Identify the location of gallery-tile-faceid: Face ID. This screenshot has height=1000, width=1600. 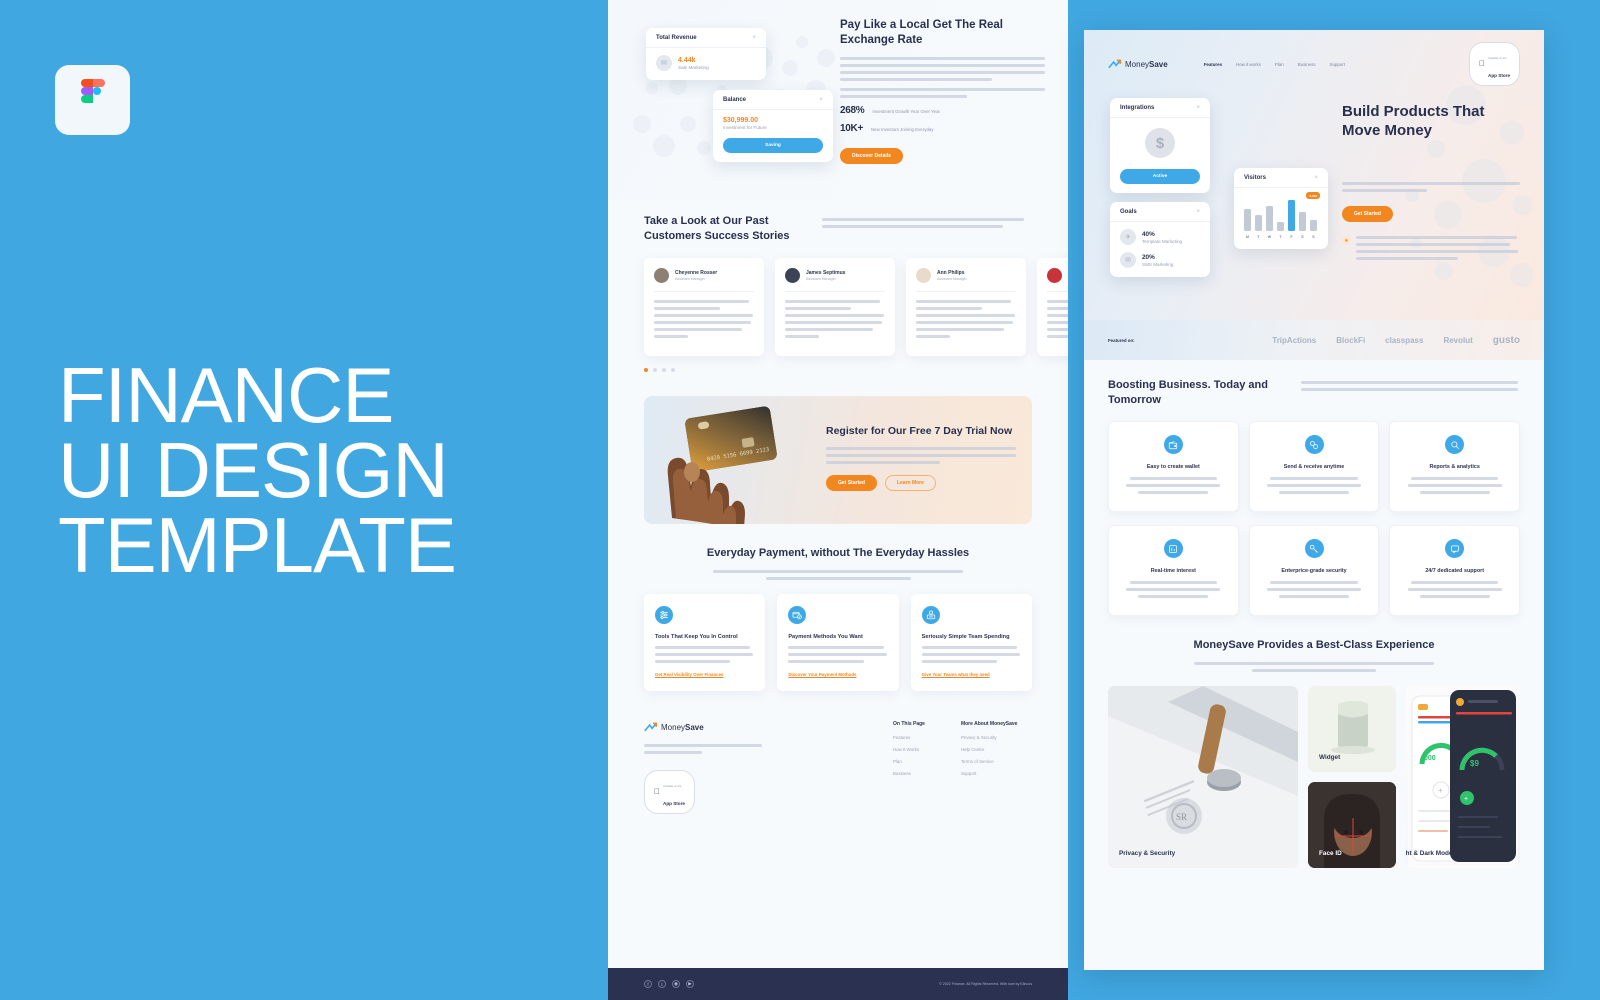
(1352, 825).